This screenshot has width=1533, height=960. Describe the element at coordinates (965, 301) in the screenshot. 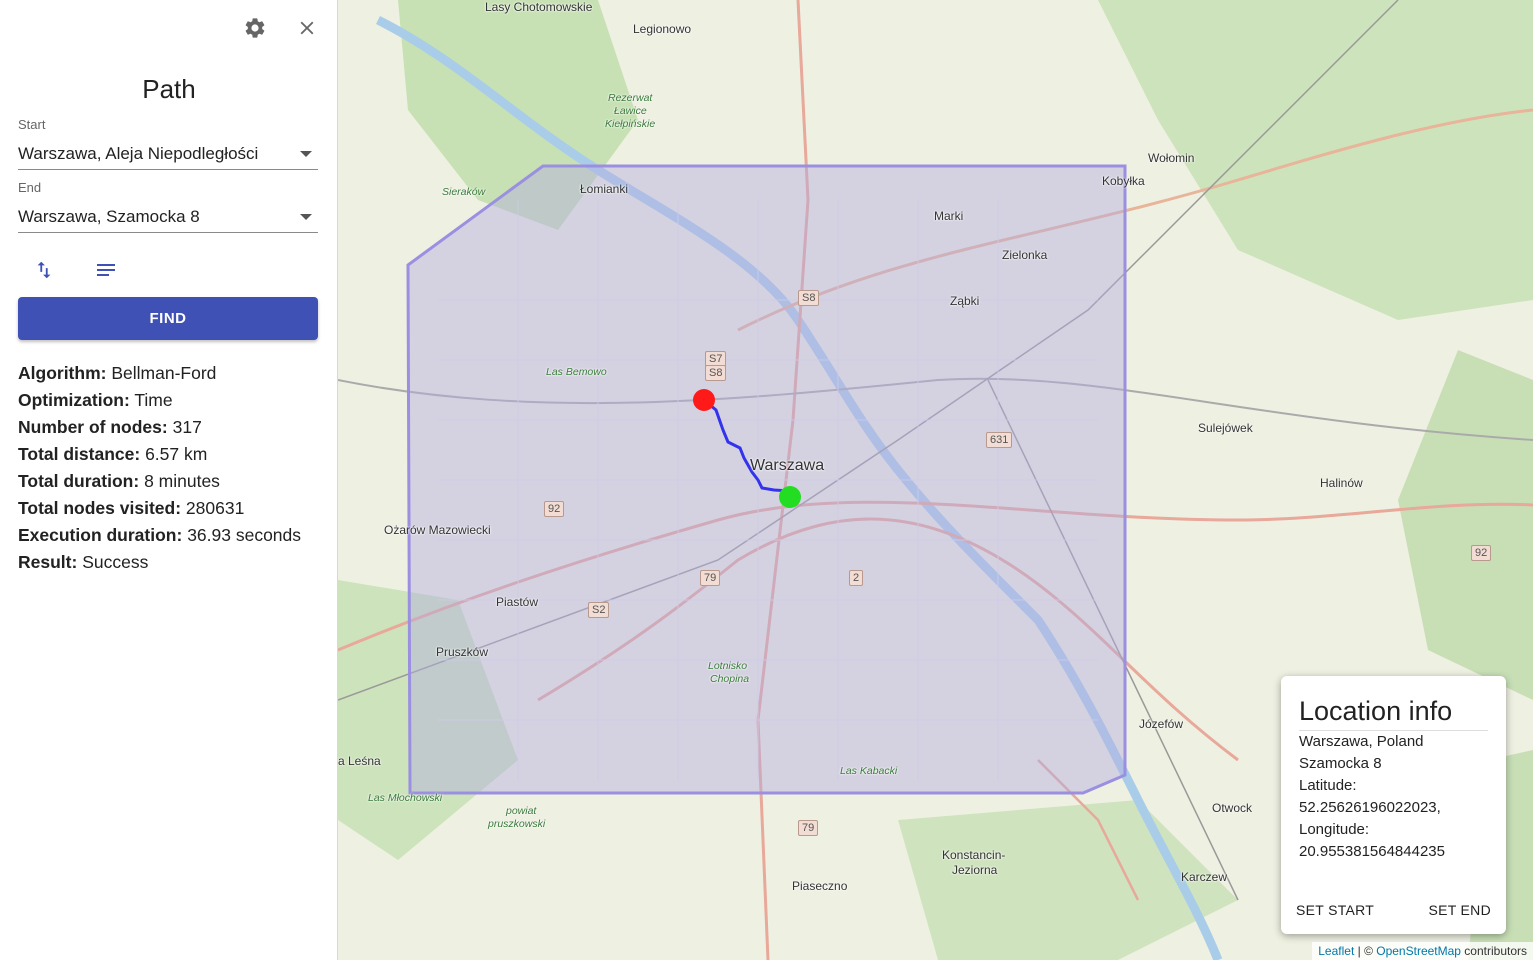

I see `map-label: Ząbki` at that location.